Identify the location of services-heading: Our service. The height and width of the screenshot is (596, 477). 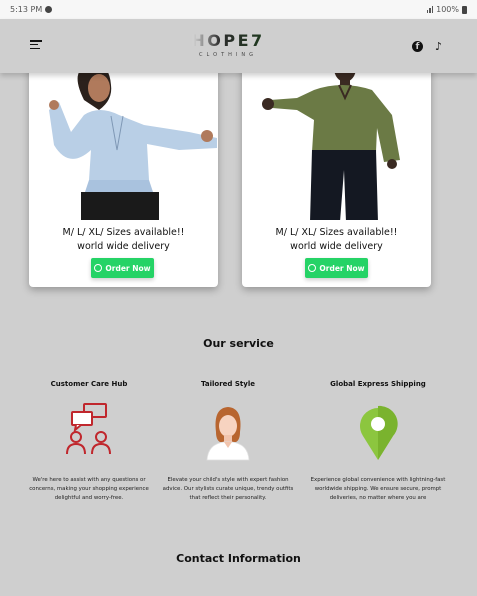
(238, 343).